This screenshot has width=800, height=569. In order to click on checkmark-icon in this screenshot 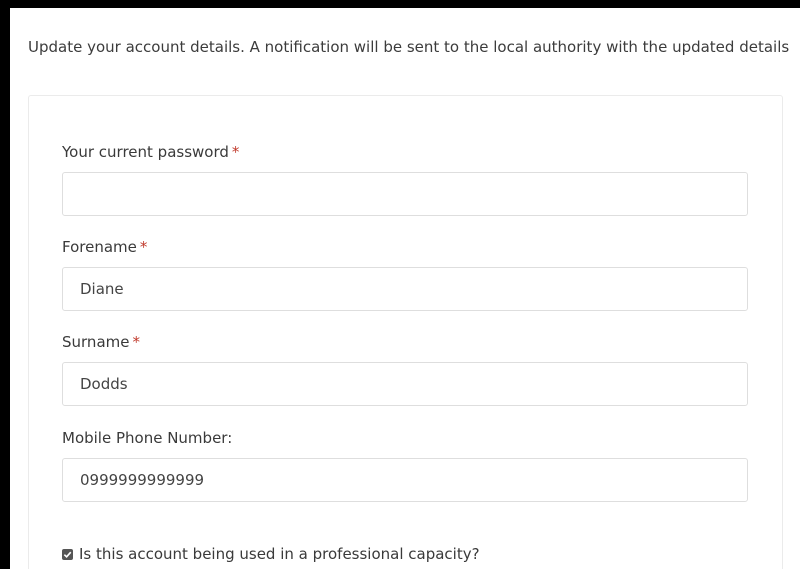, I will do `click(67, 554)`.